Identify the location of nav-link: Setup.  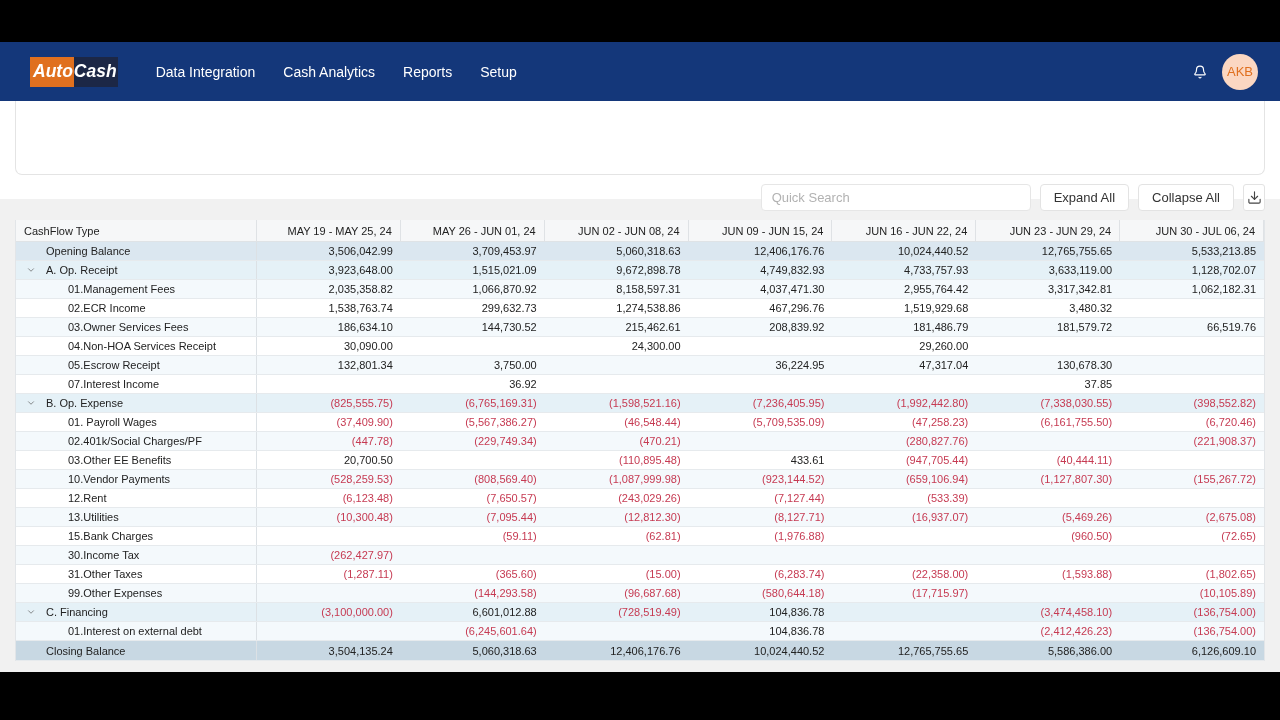
(498, 71).